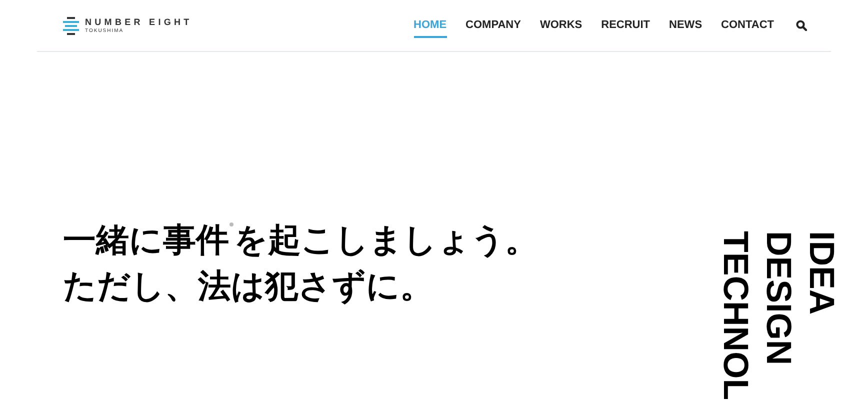 Image resolution: width=868 pixels, height=408 pixels. Describe the element at coordinates (71, 25) in the screenshot. I see `logo-icon` at that location.